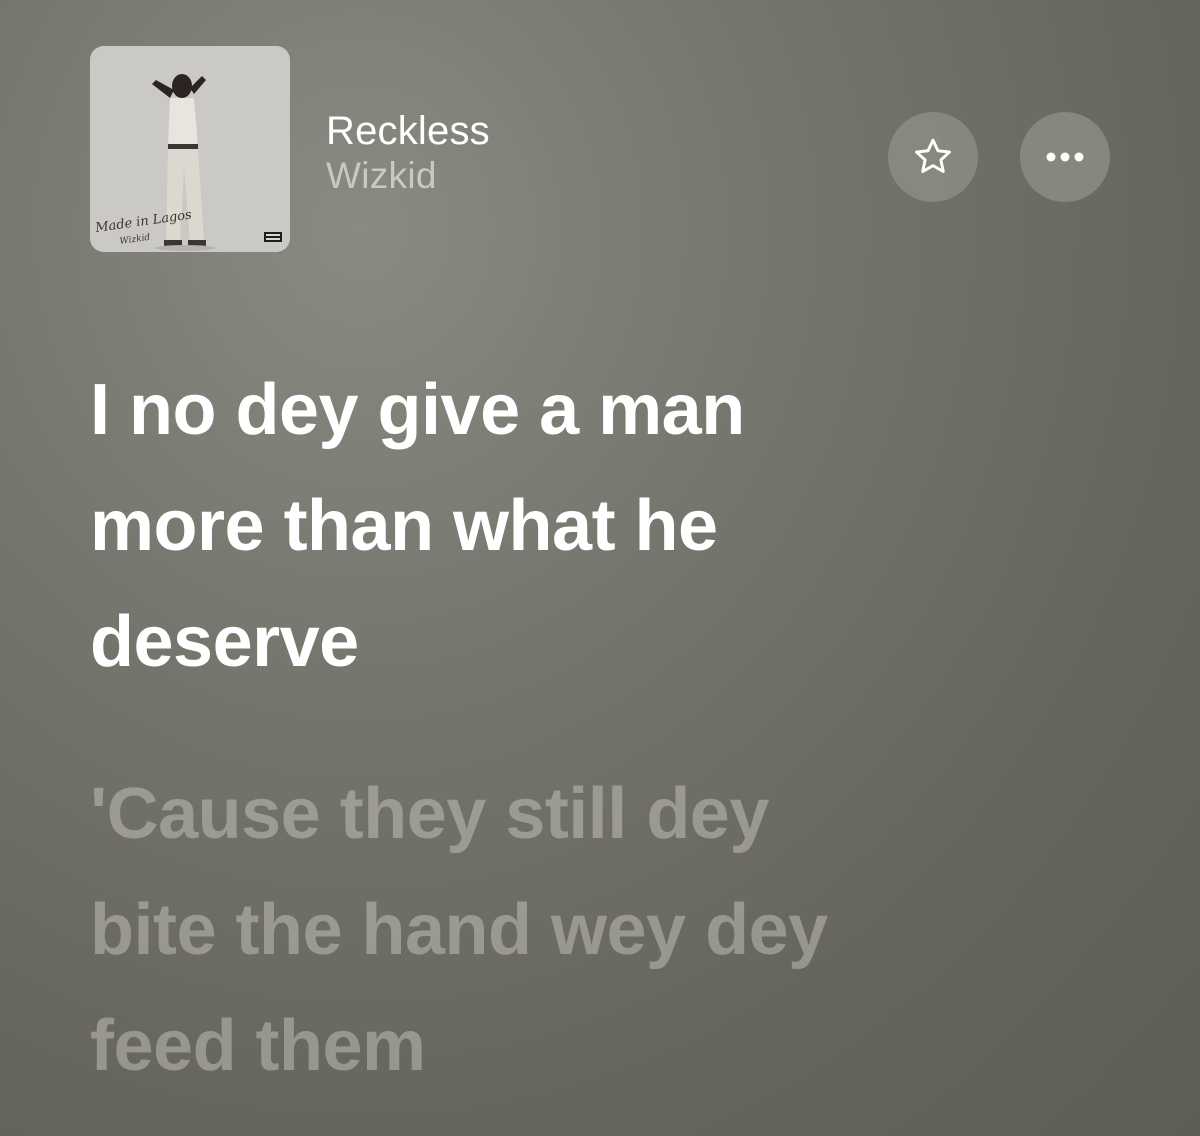  I want to click on lyric-line: 'Cause they still dey, so click(429, 814).